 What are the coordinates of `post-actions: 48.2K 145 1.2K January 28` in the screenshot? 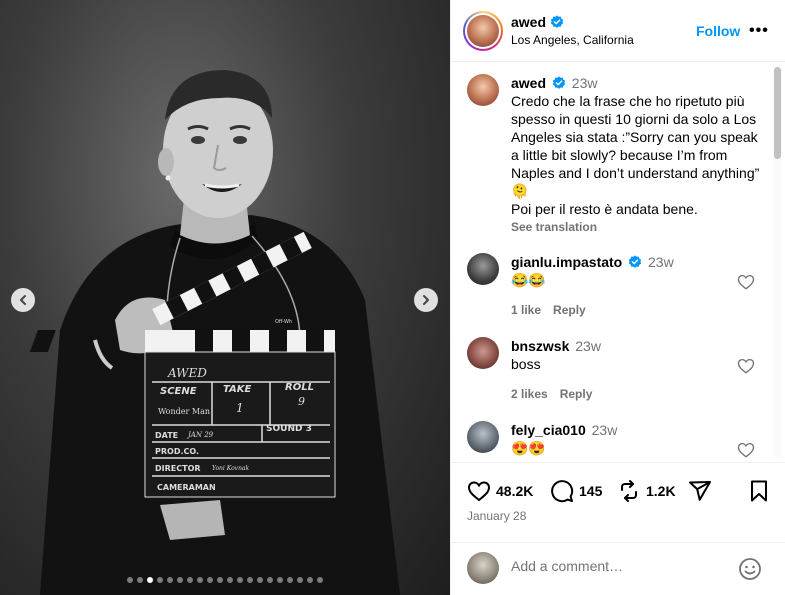 It's located at (618, 502).